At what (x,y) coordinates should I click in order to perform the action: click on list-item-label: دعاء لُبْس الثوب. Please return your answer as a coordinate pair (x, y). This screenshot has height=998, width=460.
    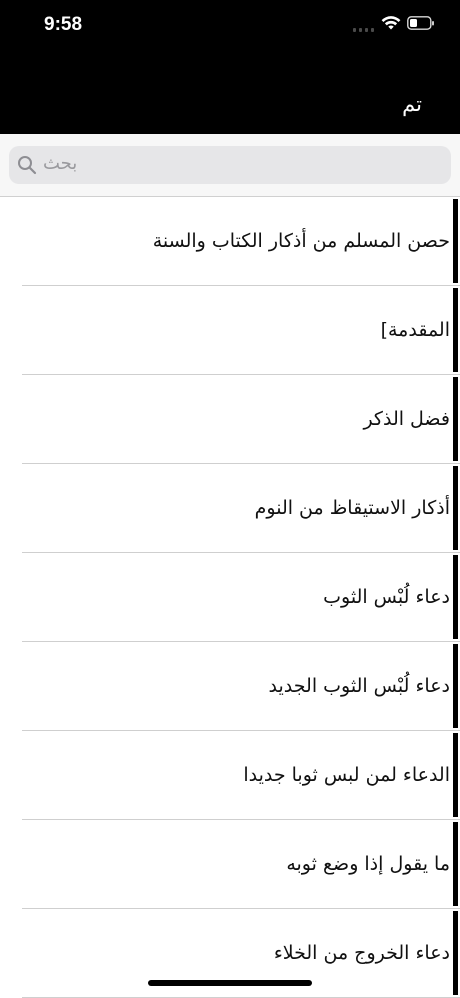
    Looking at the image, I should click on (386, 597).